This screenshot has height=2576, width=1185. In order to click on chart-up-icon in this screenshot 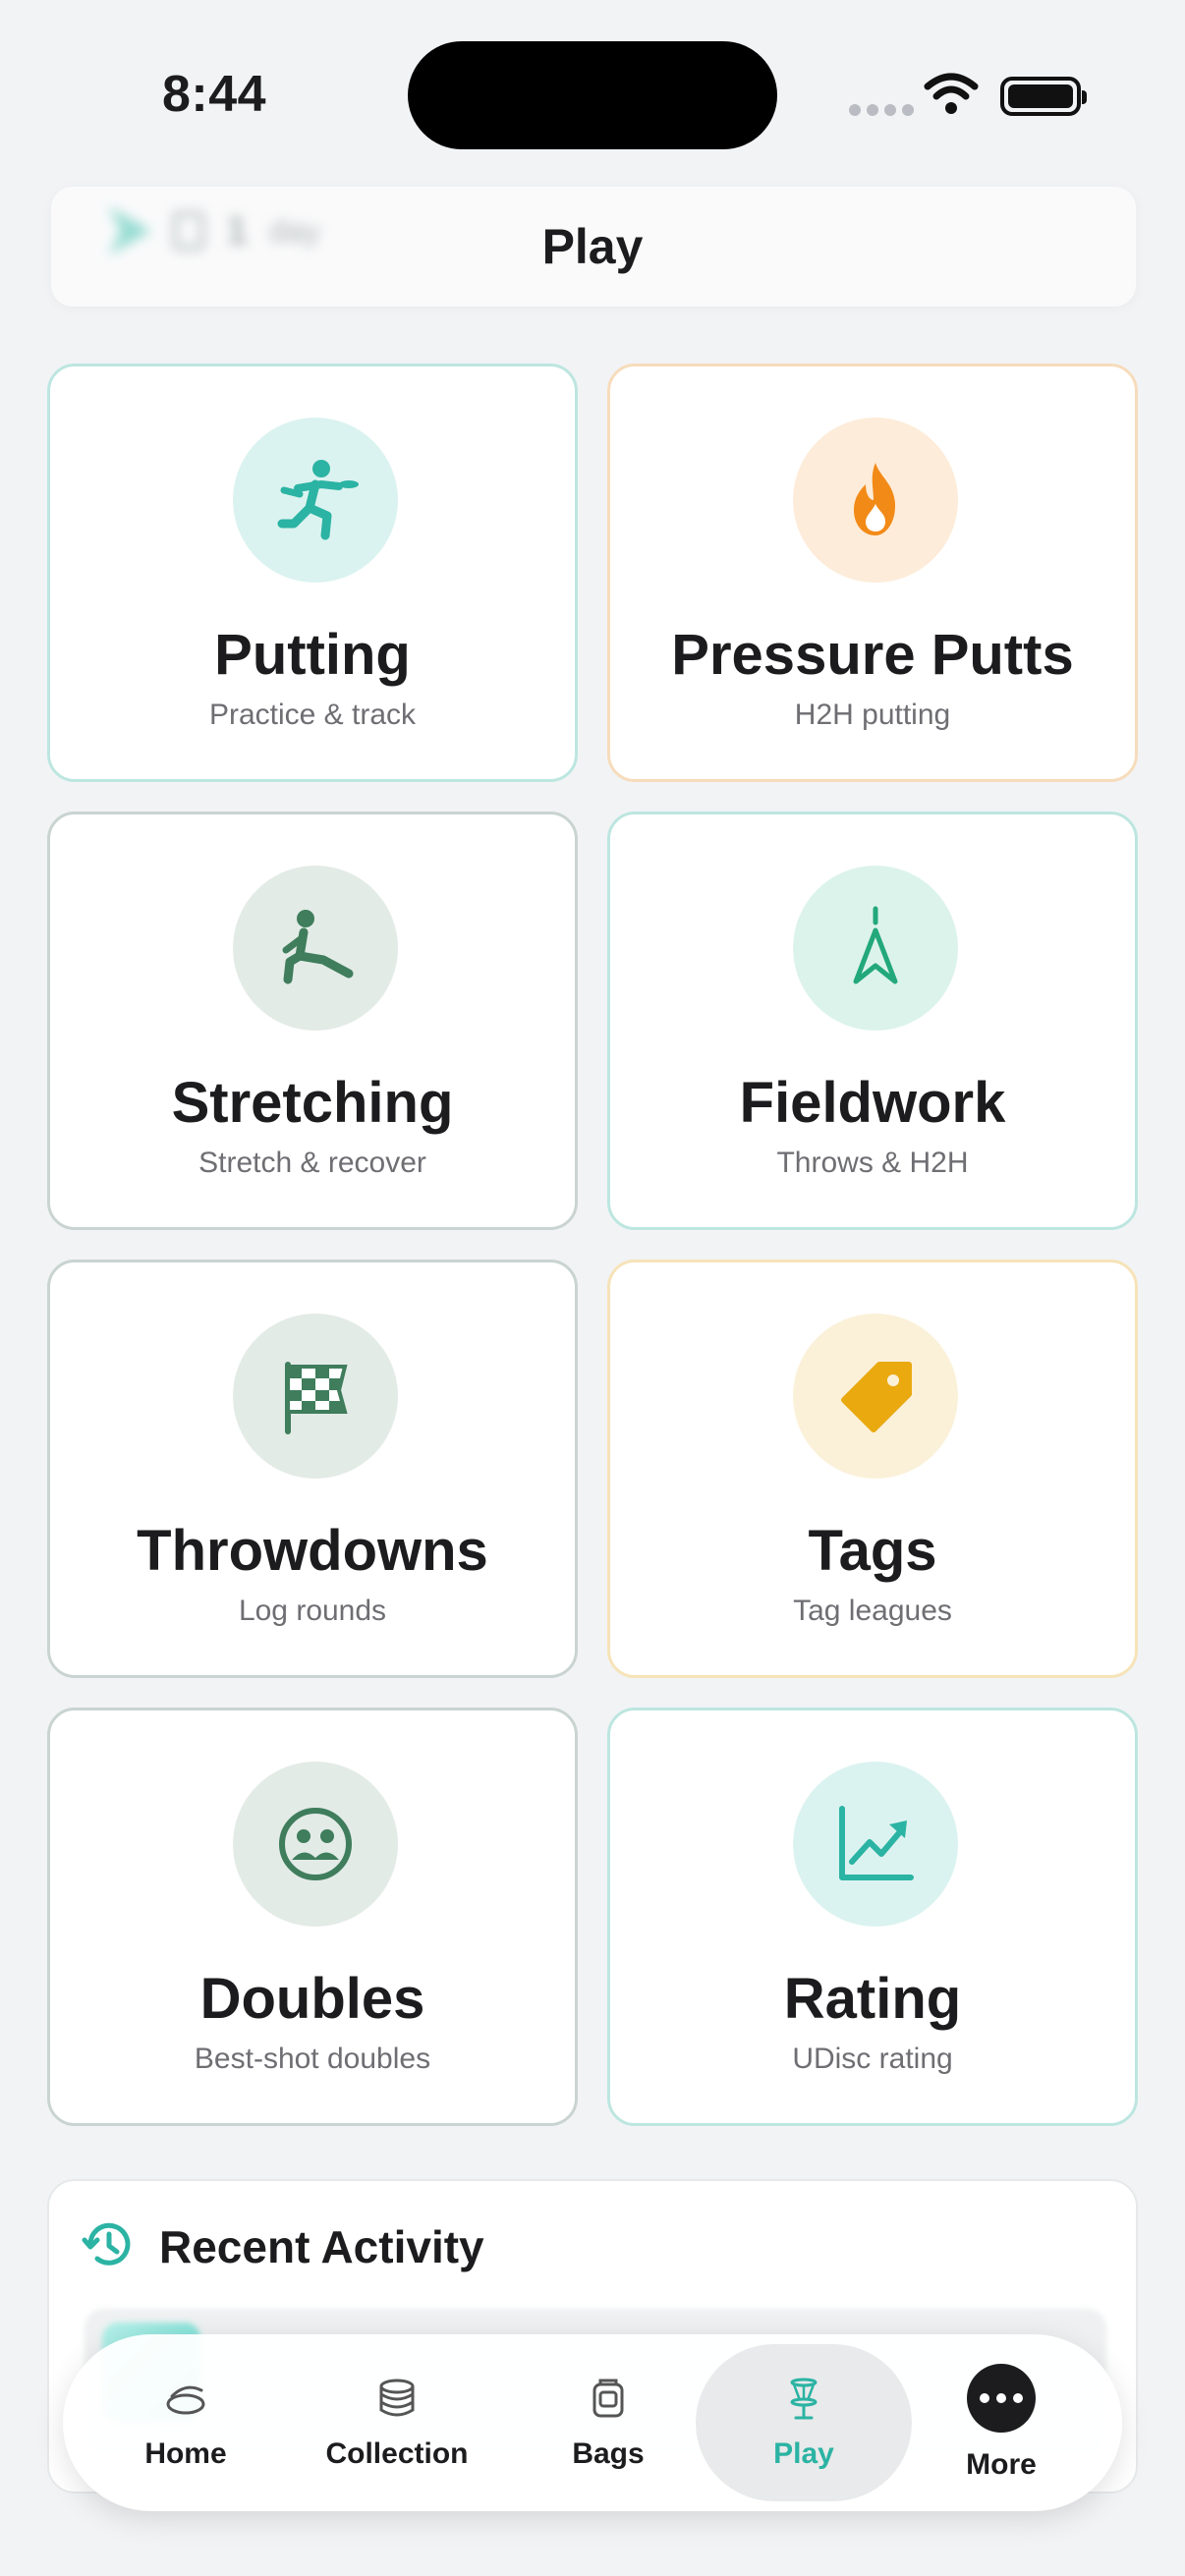, I will do `click(877, 1843)`.